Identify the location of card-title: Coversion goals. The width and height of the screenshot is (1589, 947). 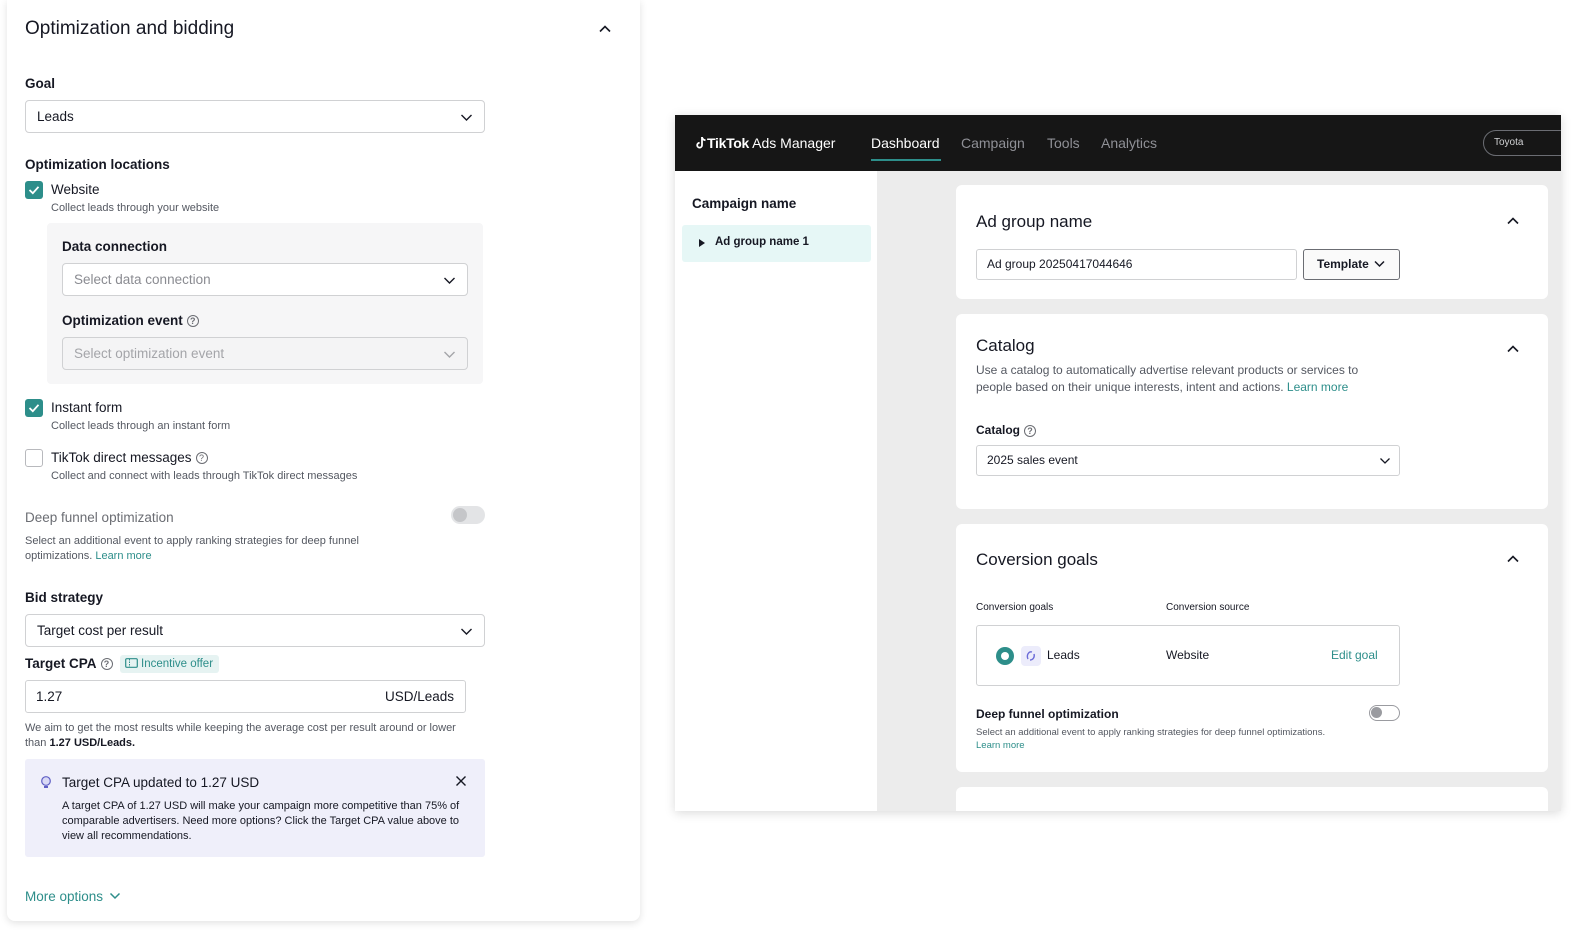
(1037, 559).